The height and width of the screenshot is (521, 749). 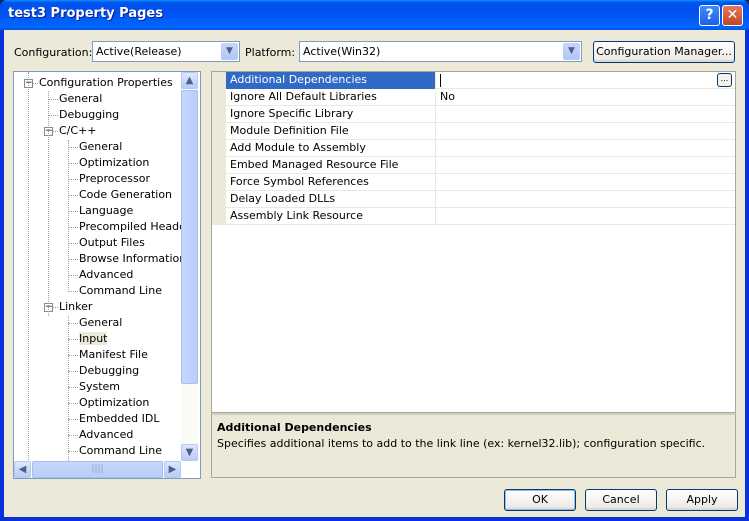 I want to click on vertical-scroll-thumb, so click(x=189, y=237).